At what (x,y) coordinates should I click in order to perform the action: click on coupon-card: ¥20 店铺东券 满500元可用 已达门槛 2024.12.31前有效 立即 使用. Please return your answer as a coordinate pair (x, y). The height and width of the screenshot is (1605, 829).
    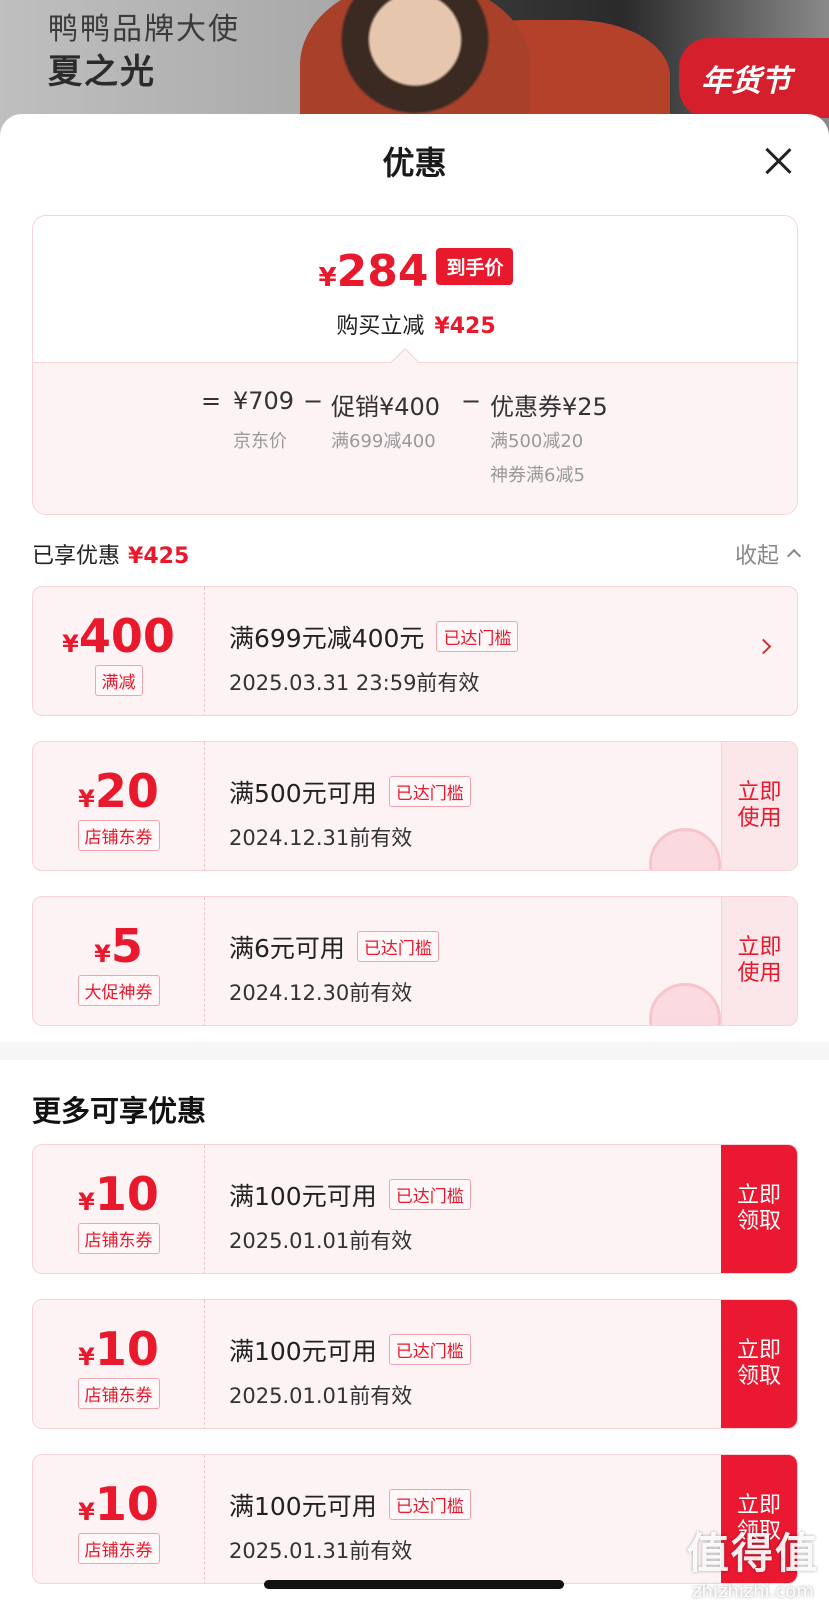
    Looking at the image, I should click on (415, 806).